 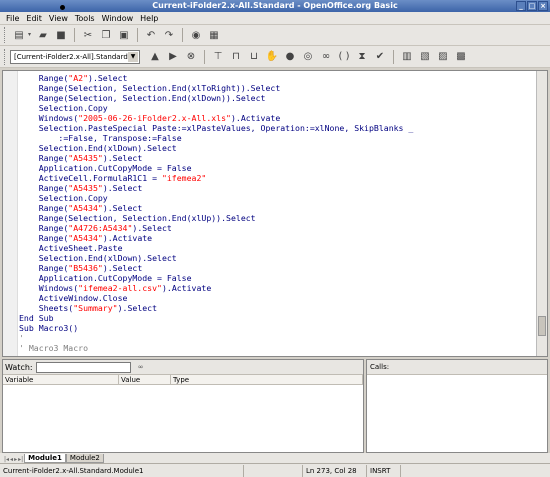 What do you see at coordinates (85, 18) in the screenshot?
I see `menu-tools: Tools` at bounding box center [85, 18].